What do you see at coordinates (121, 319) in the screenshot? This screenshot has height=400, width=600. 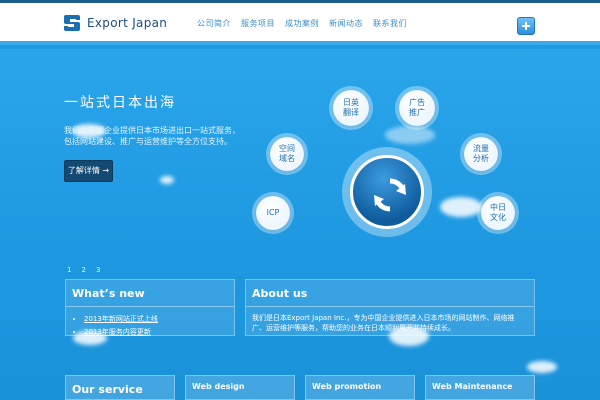 I see `news-link: 2013年新网站正式上线` at bounding box center [121, 319].